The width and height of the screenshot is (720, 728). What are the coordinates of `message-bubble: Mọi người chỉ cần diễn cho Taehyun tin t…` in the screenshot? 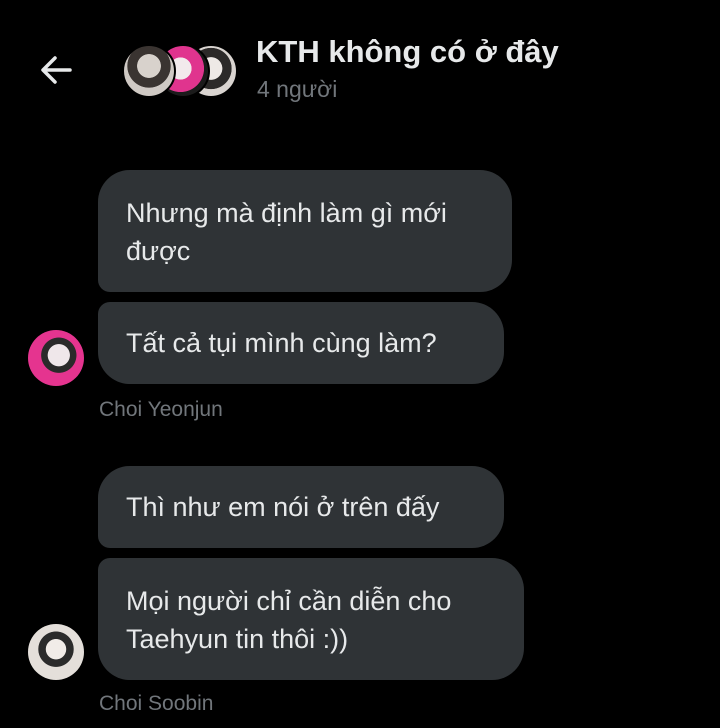 It's located at (311, 619).